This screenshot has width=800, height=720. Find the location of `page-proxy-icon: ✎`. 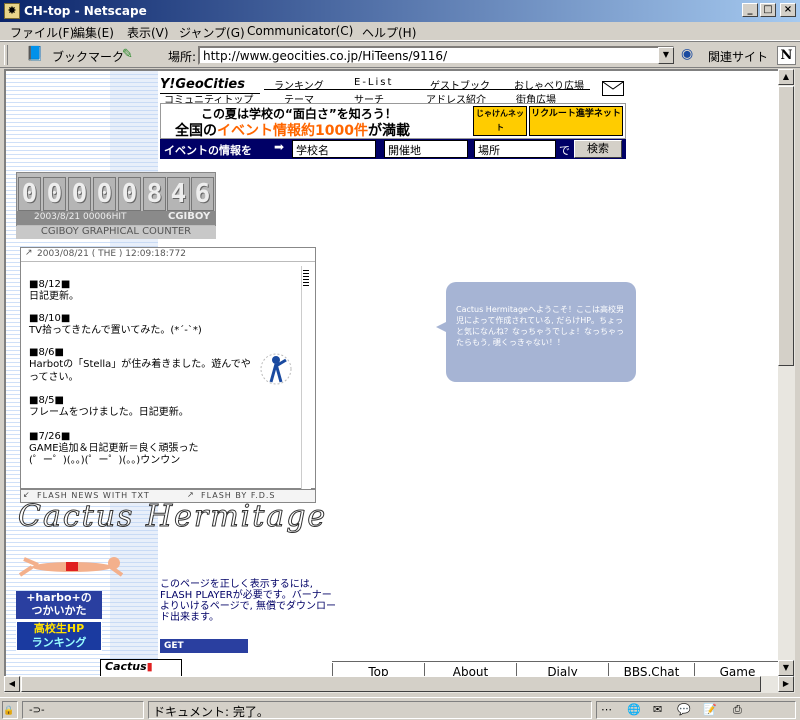

page-proxy-icon: ✎ is located at coordinates (127, 54).